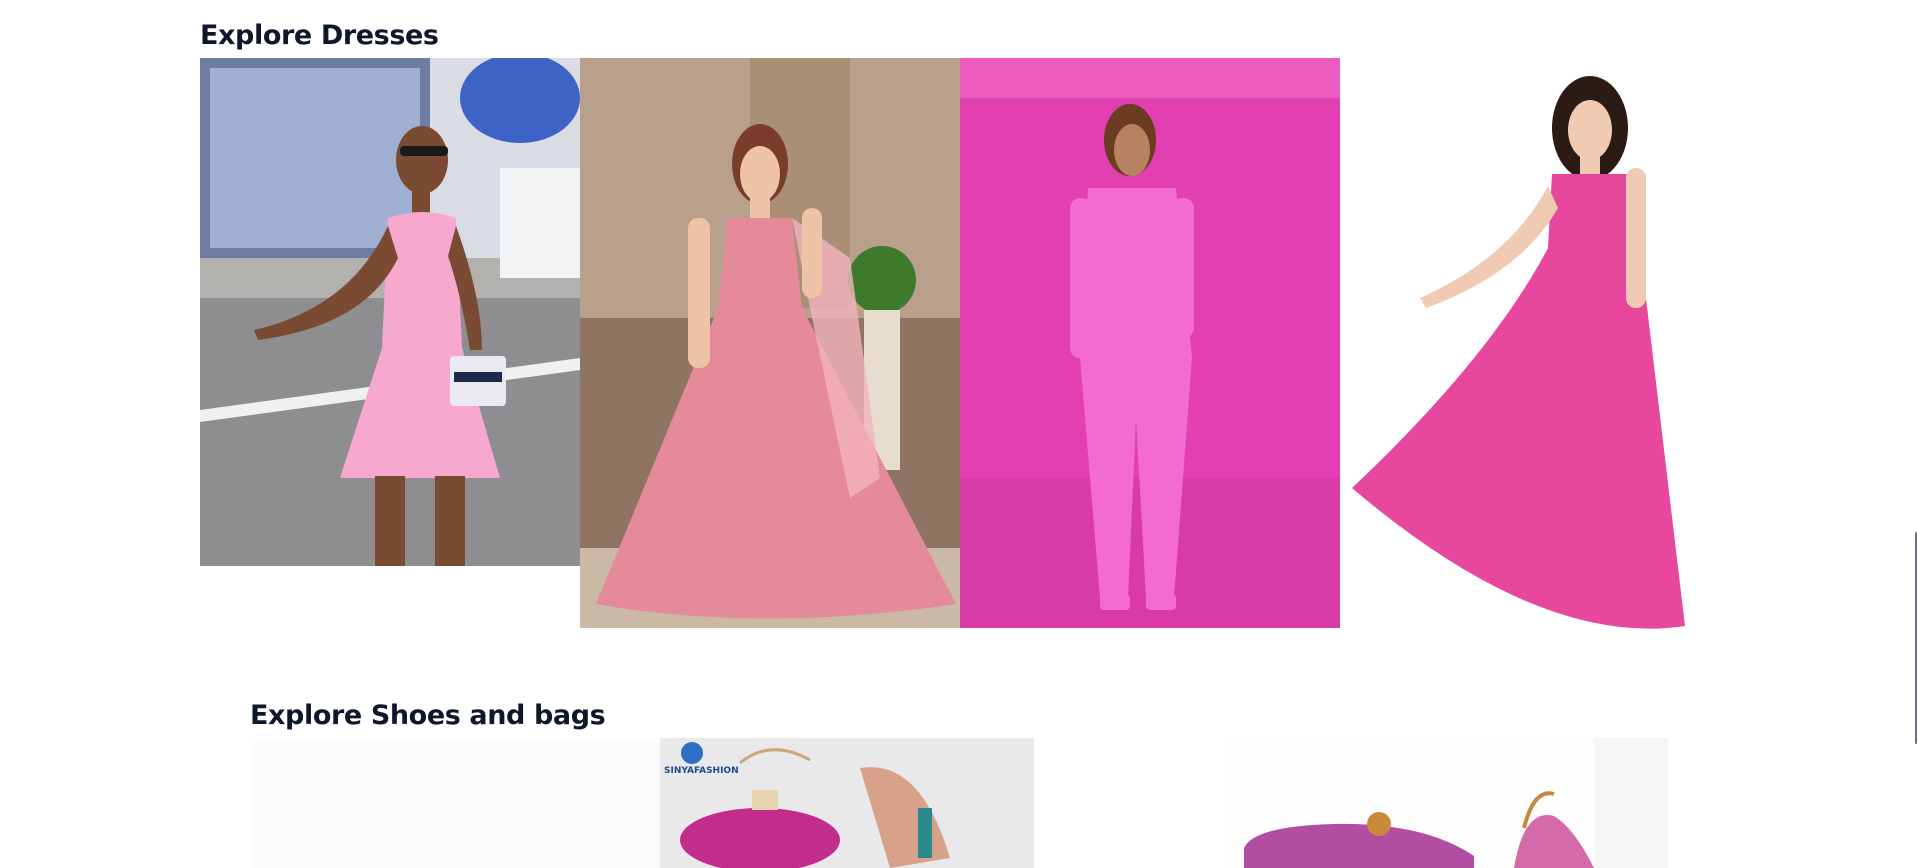  I want to click on section-title-dresses: Explore Dresses, so click(319, 35).